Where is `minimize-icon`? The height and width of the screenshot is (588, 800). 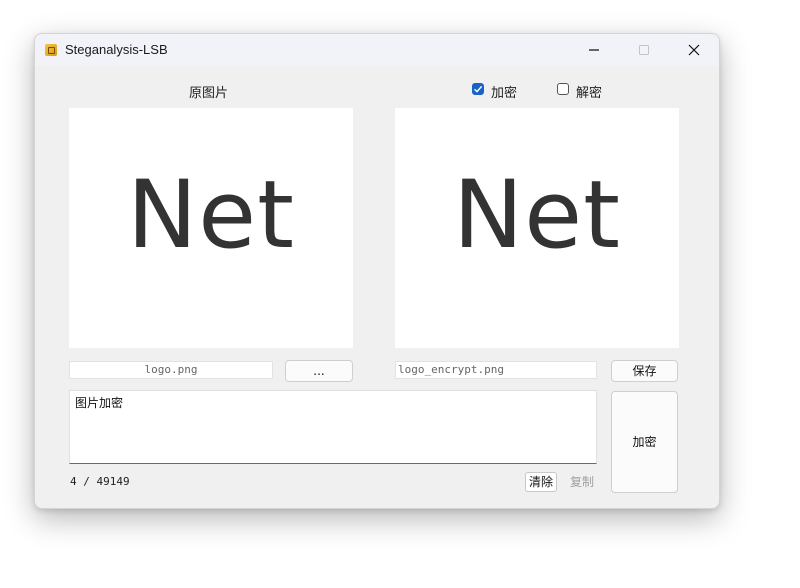 minimize-icon is located at coordinates (594, 50).